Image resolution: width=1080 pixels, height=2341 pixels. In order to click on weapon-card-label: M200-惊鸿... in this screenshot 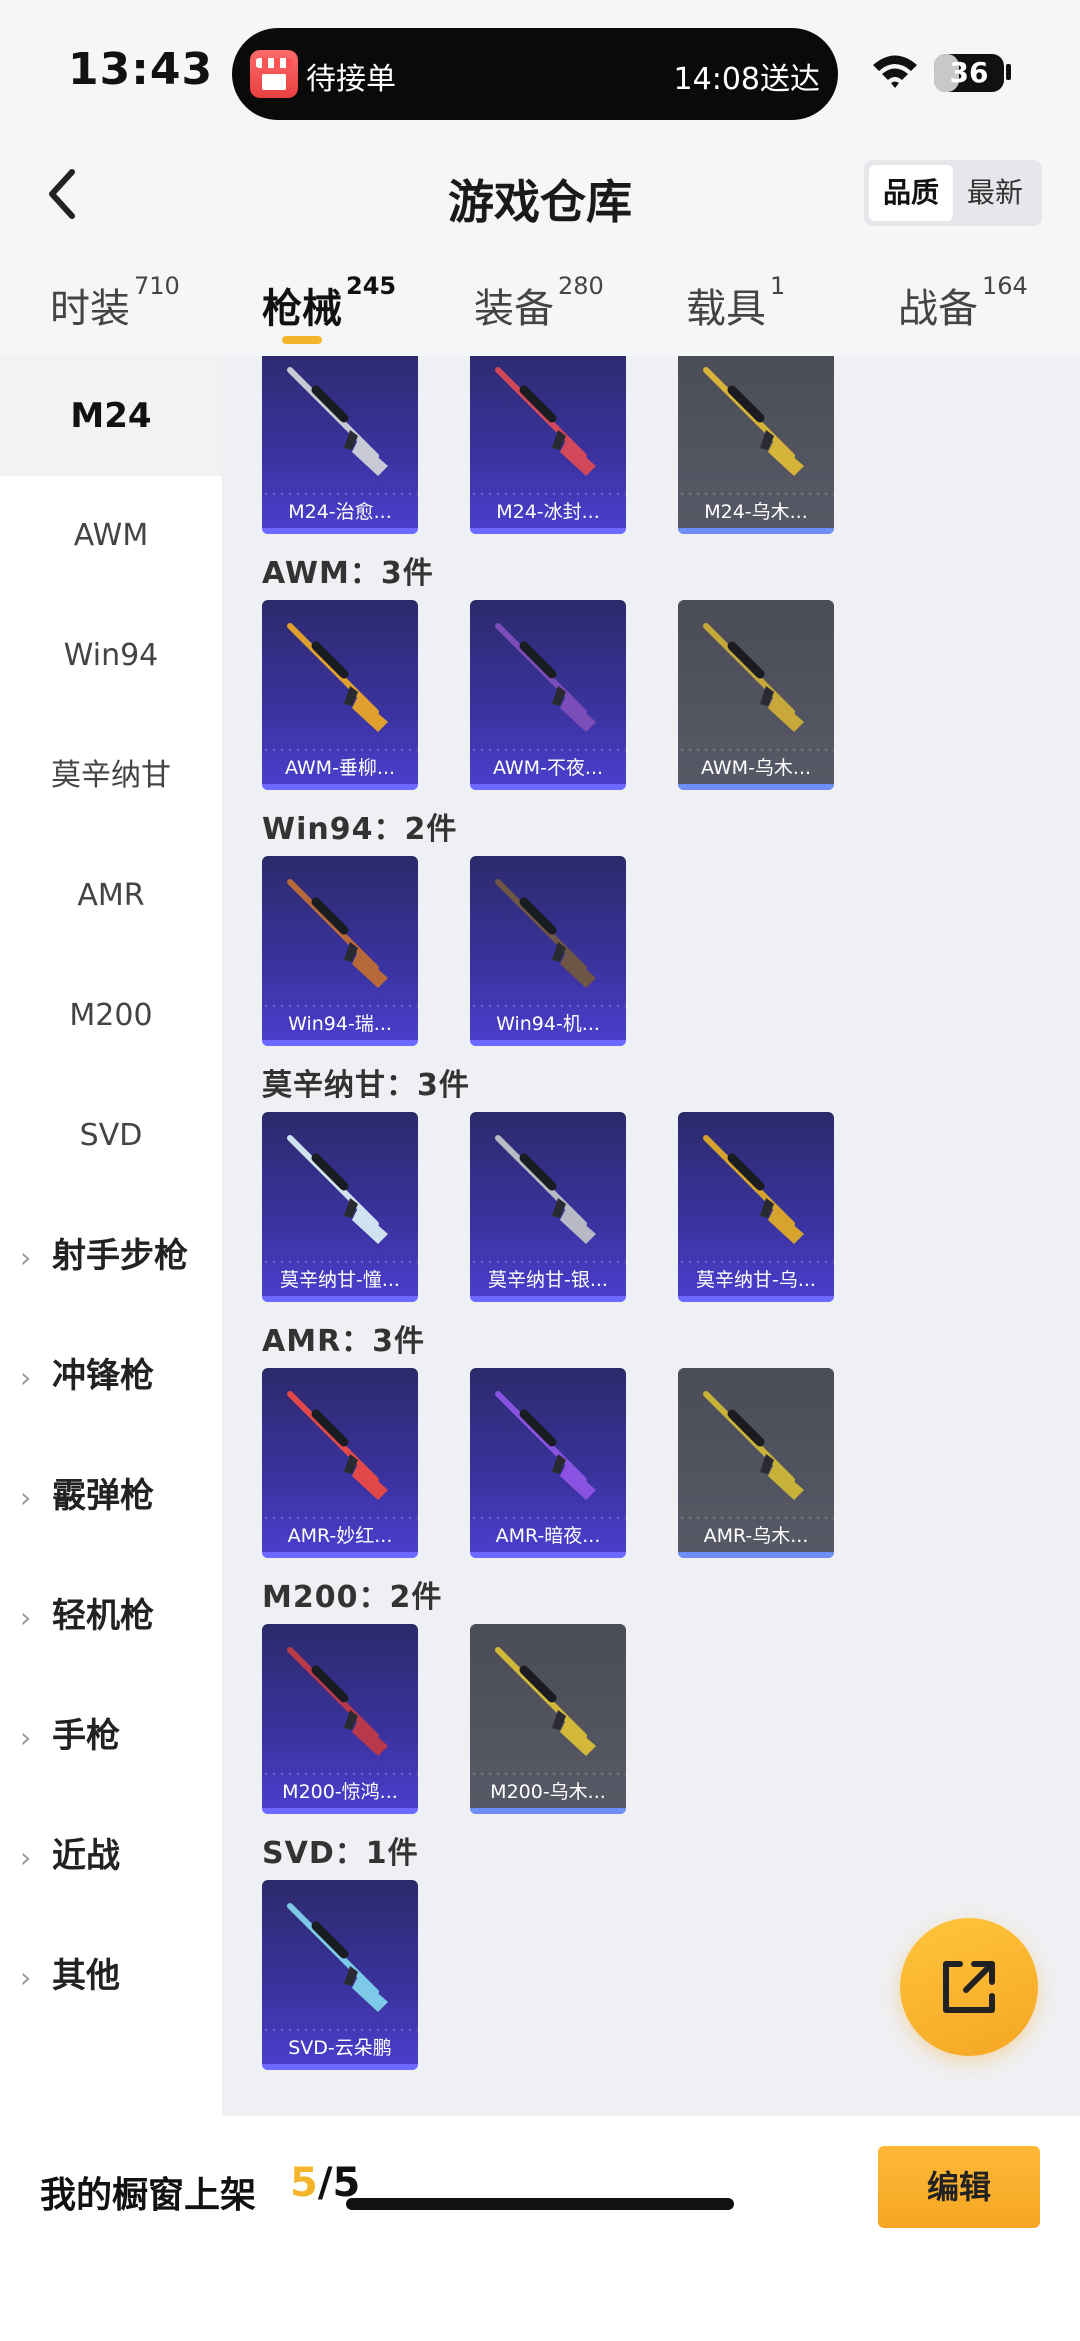, I will do `click(340, 1792)`.